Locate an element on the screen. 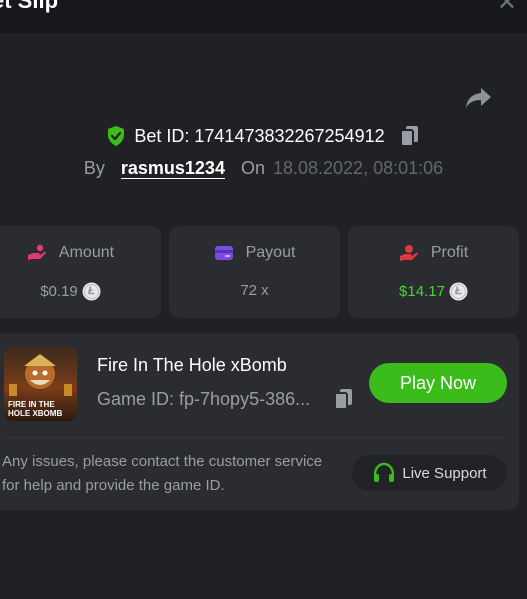 The image size is (527, 599). thumb-title-line-1: FIRE IN THE is located at coordinates (31, 404).